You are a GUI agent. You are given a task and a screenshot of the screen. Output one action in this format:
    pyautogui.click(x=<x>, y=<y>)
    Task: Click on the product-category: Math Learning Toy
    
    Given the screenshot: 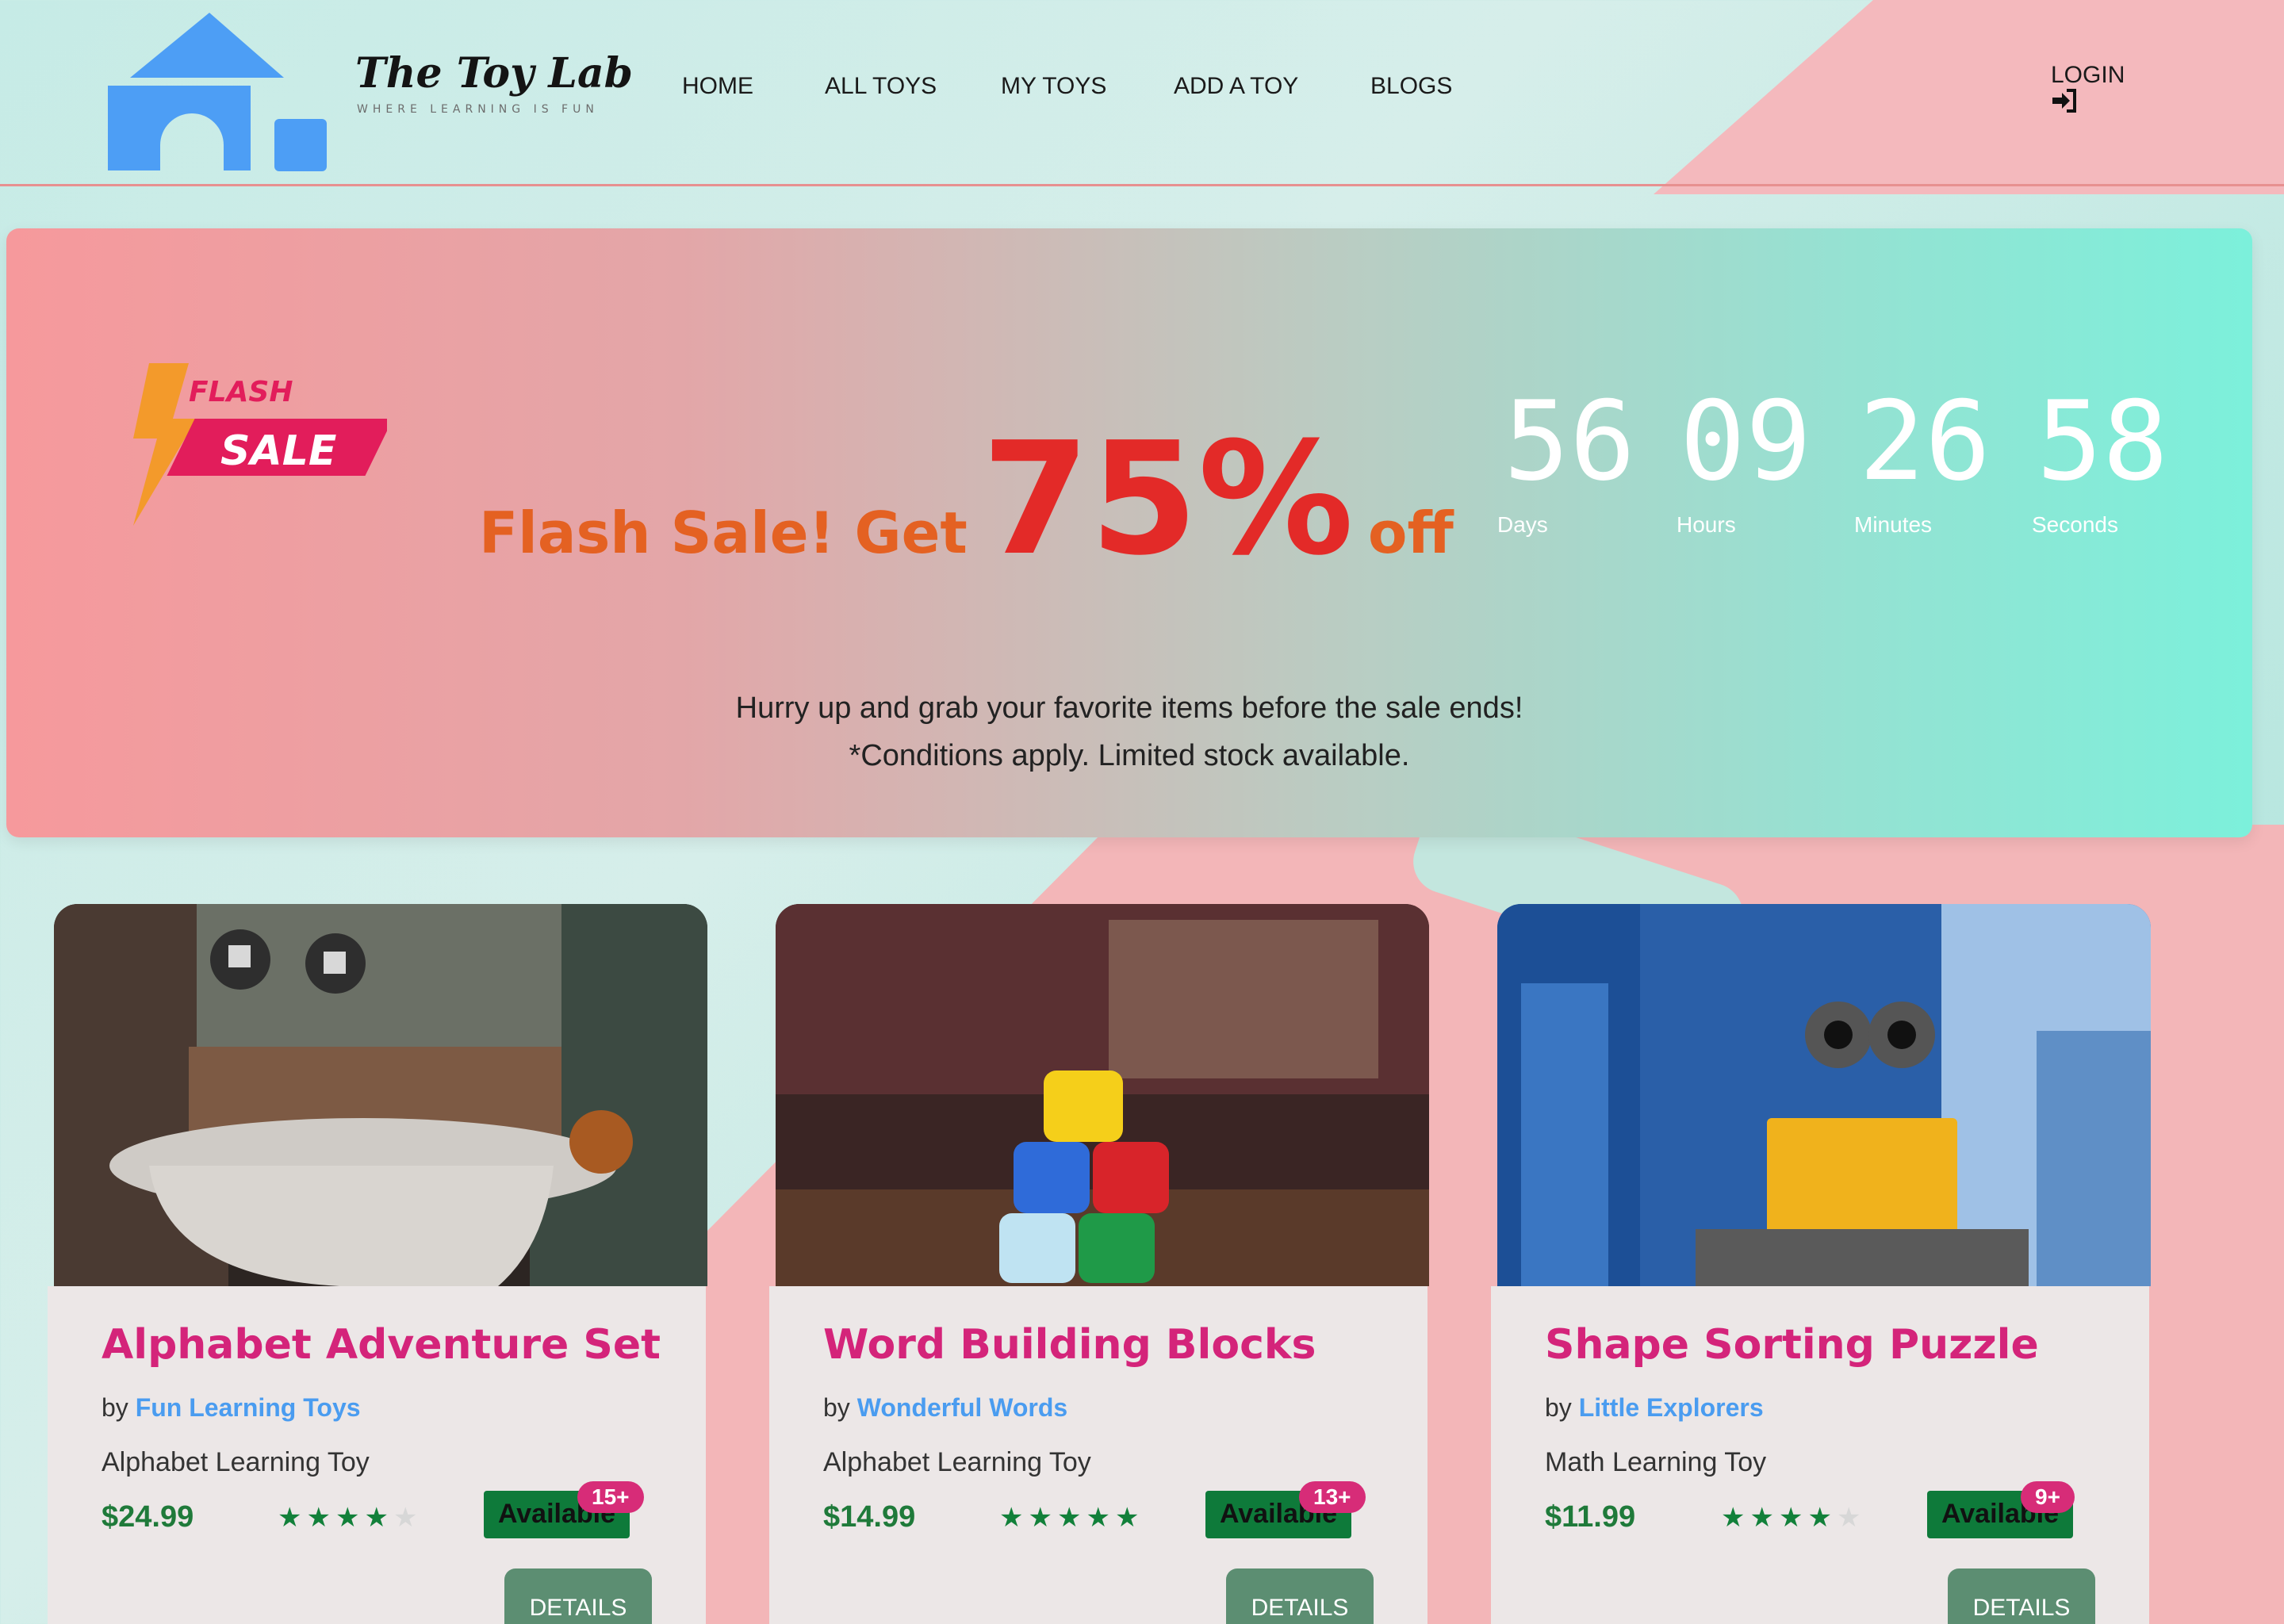 What is the action you would take?
    pyautogui.click(x=1656, y=1462)
    